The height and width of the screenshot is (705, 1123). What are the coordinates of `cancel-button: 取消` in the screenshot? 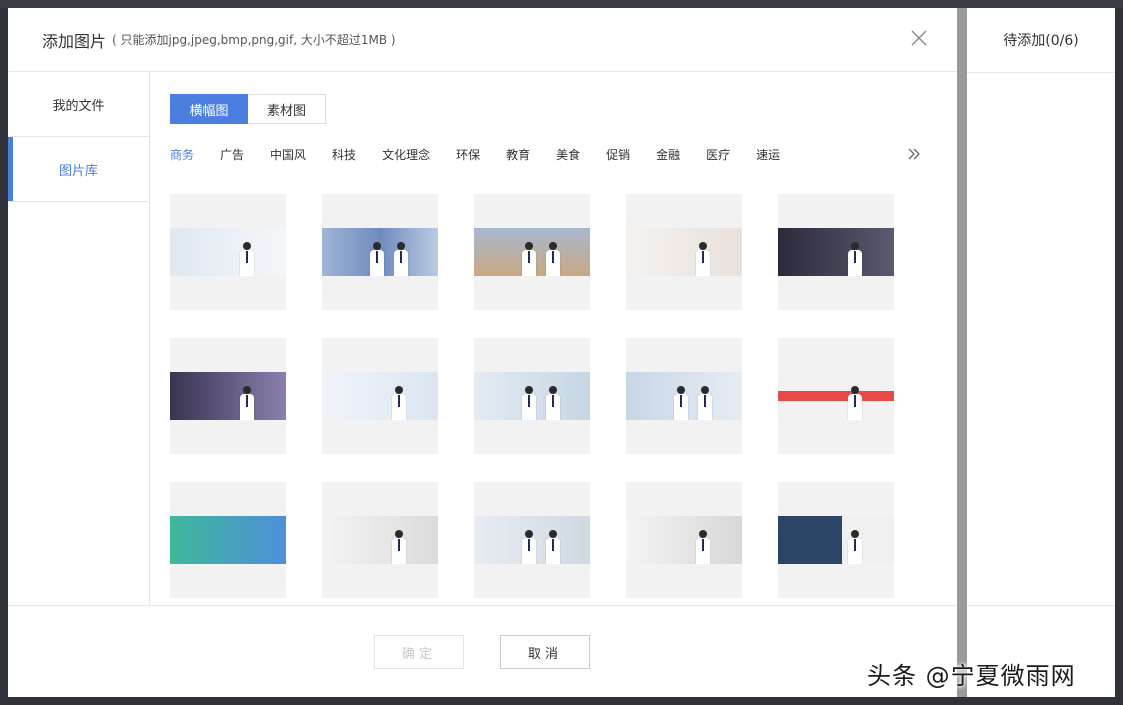 It's located at (545, 652).